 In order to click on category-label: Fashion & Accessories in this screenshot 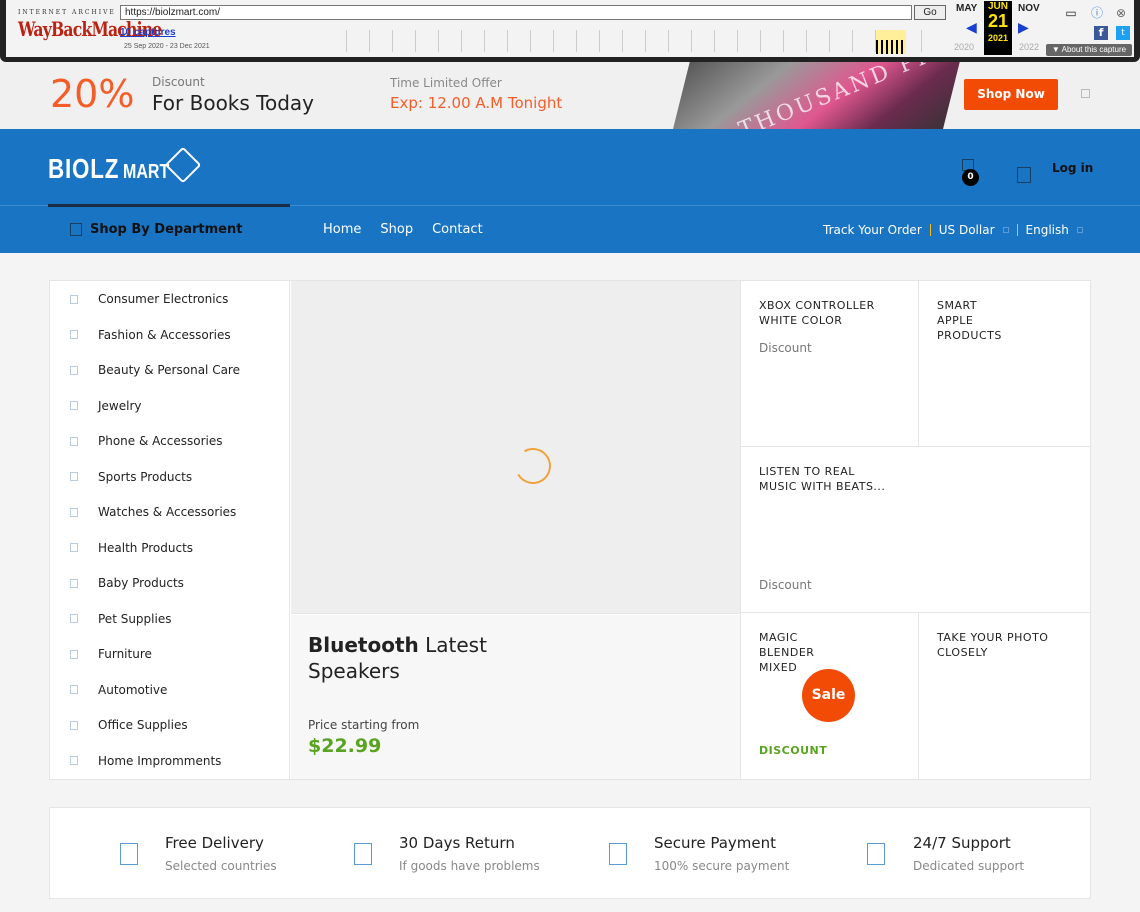, I will do `click(164, 334)`.